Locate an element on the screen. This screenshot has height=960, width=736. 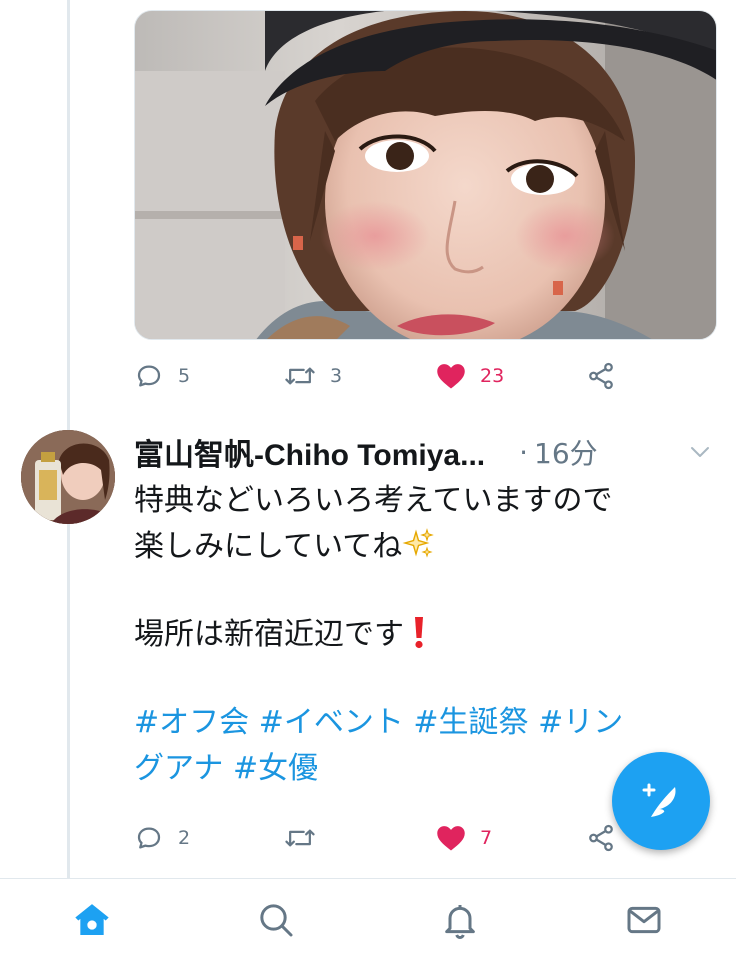
hashtag-line: #オフ会 #イベント #生誕祭 #リン is located at coordinates (429, 723).